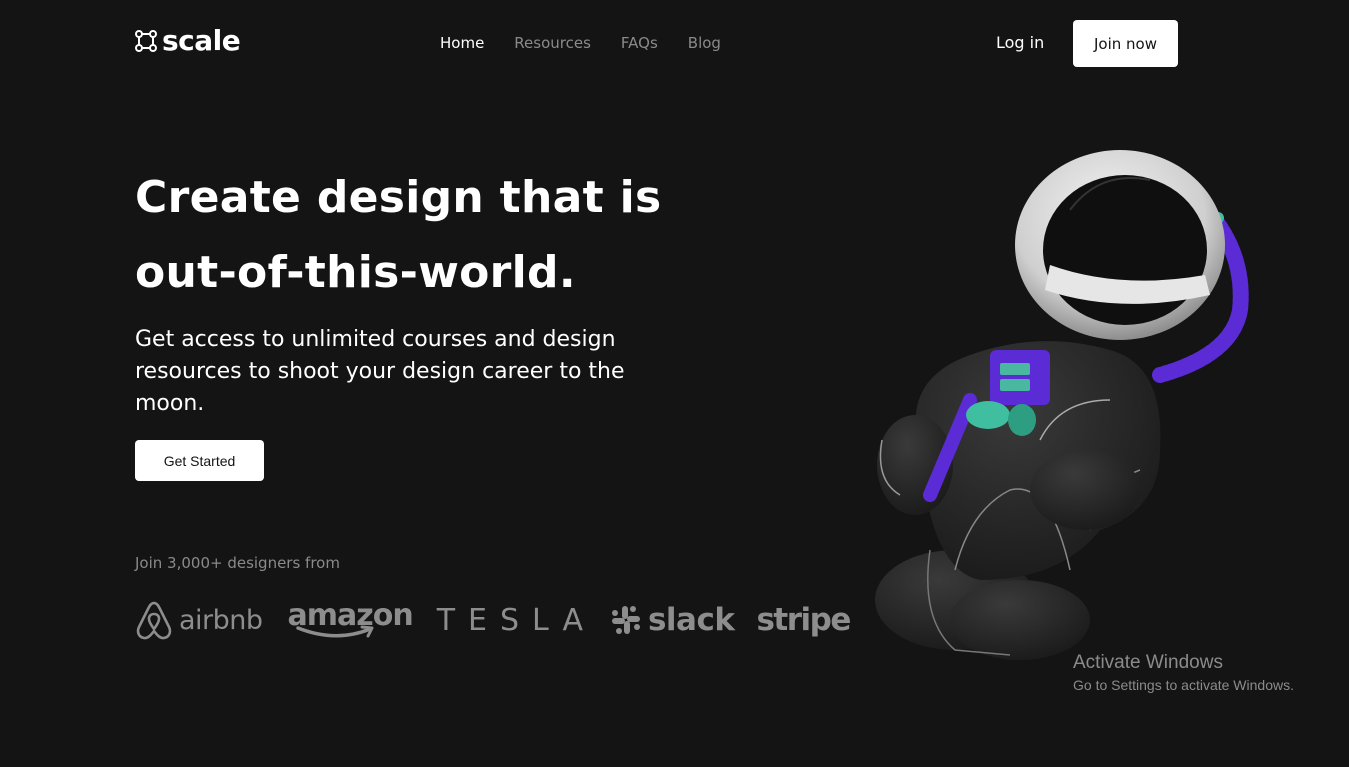 Image resolution: width=1349 pixels, height=767 pixels. What do you see at coordinates (1183, 685) in the screenshot?
I see `watermark-subtitle: Go to Settings to activate Windows.` at bounding box center [1183, 685].